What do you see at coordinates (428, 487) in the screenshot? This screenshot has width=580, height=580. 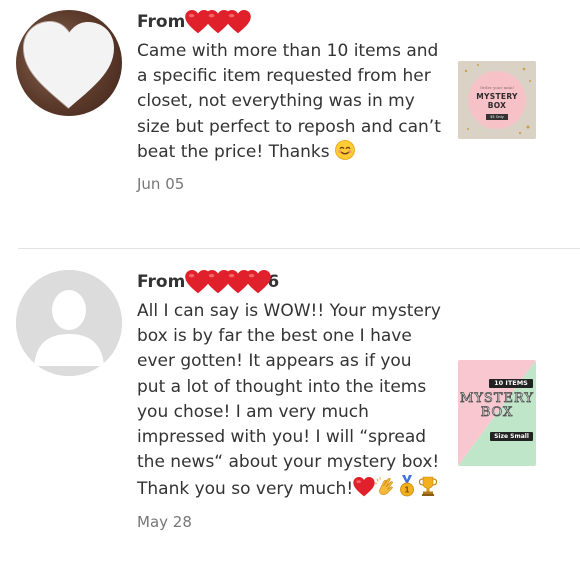 I see `trophy-icon` at bounding box center [428, 487].